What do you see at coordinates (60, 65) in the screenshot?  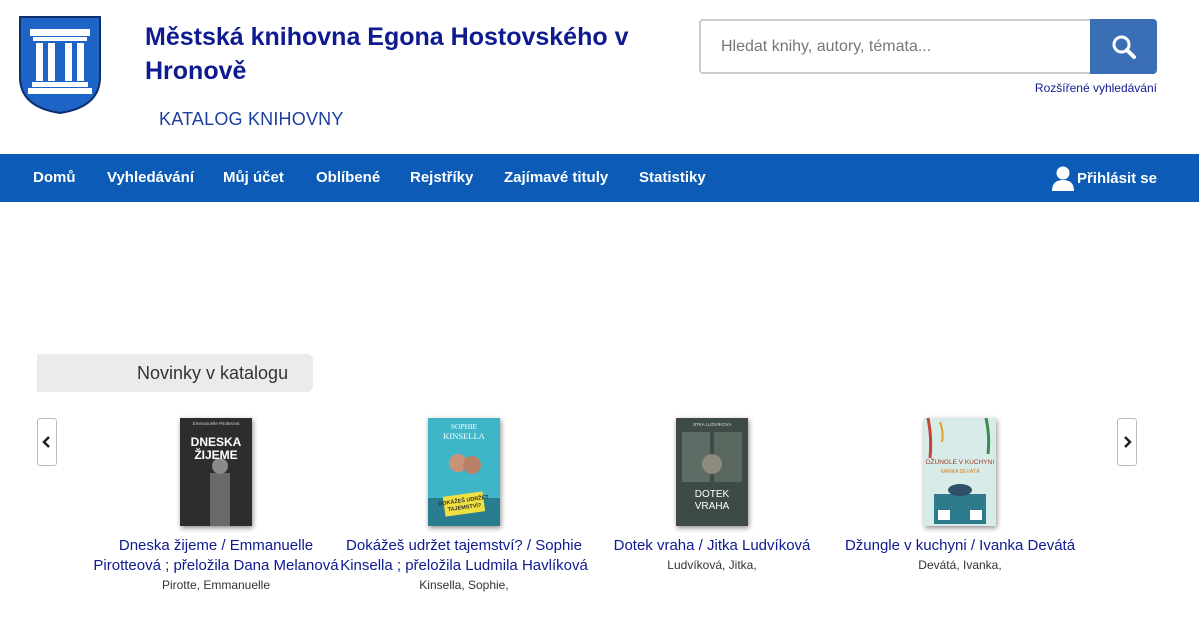 I see `library-logo` at bounding box center [60, 65].